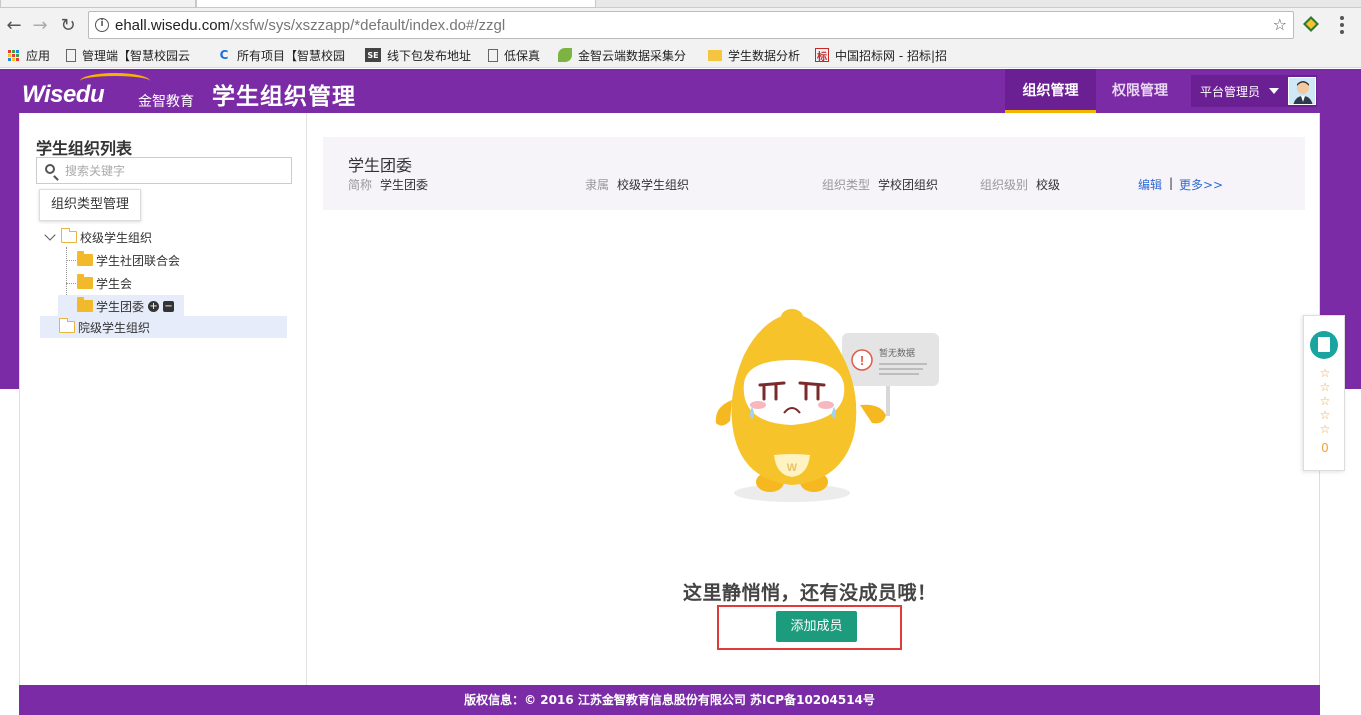 The width and height of the screenshot is (1361, 715). What do you see at coordinates (13, 55) in the screenshot?
I see `apps-grid-icon` at bounding box center [13, 55].